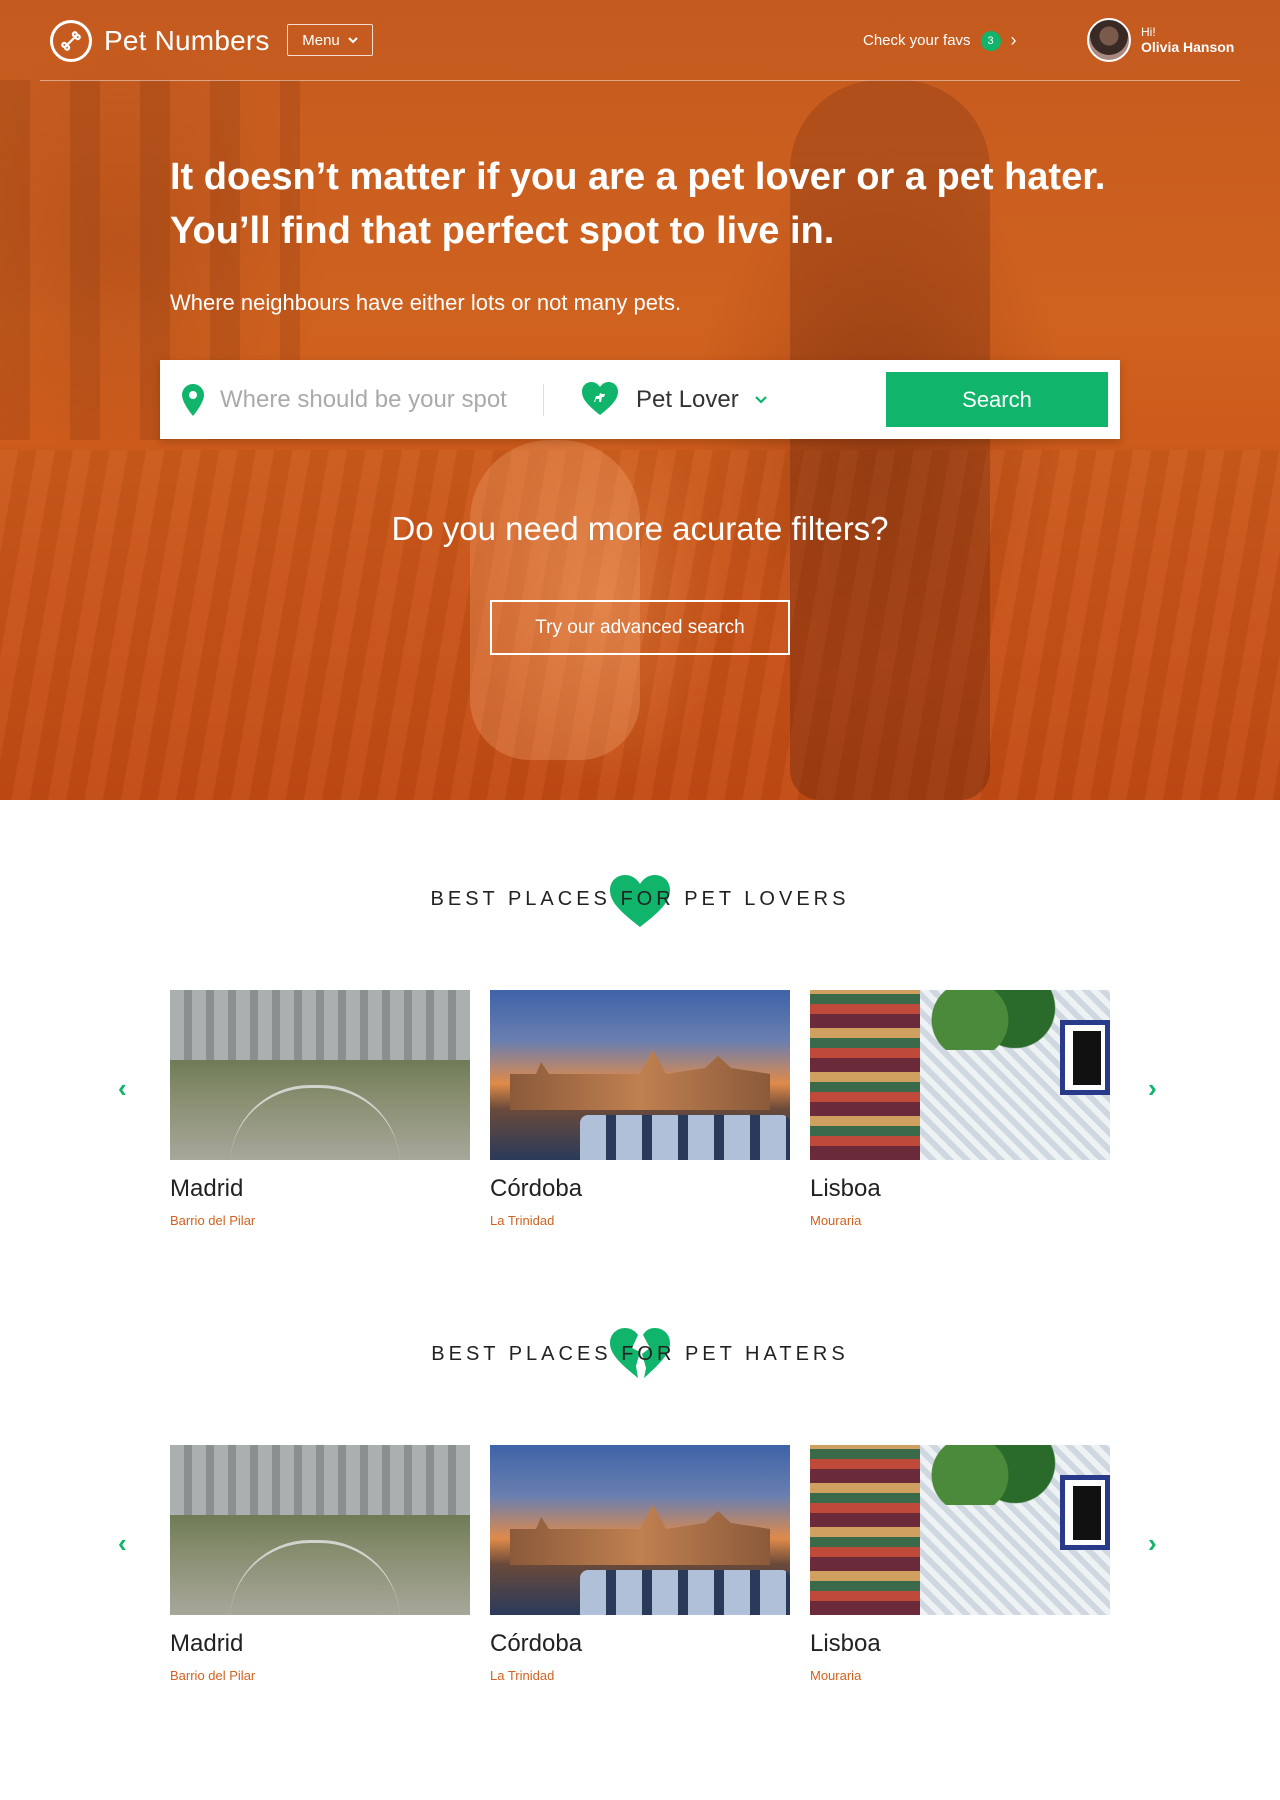 The height and width of the screenshot is (1800, 1280). Describe the element at coordinates (1188, 47) in the screenshot. I see `user-name: Olivia Hanson` at that location.